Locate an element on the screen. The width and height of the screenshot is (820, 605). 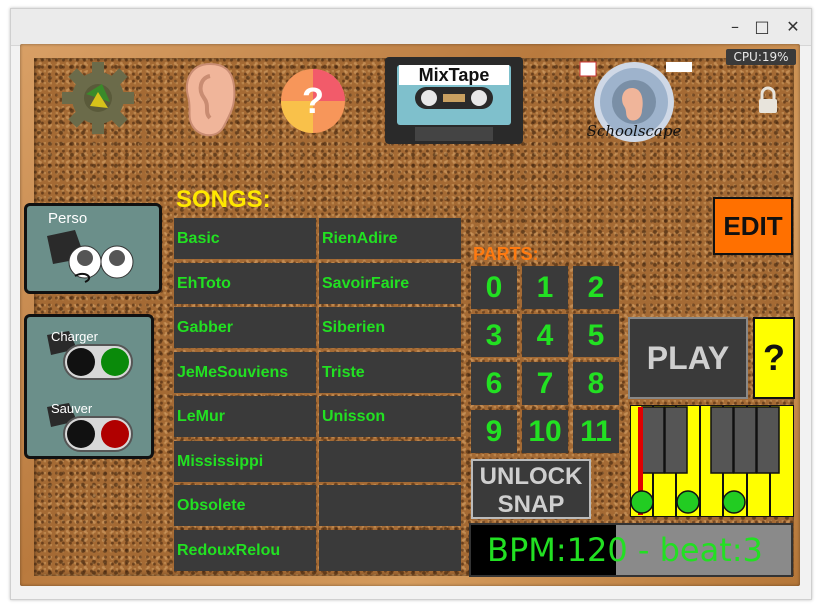
song-item: SavoirFaire is located at coordinates (390, 283).